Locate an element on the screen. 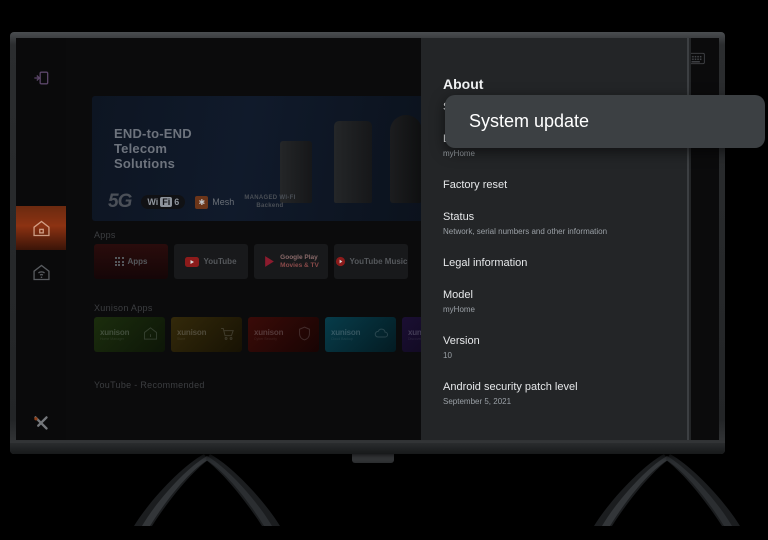 Image resolution: width=768 pixels, height=540 pixels. page-title: About is located at coordinates (463, 84).